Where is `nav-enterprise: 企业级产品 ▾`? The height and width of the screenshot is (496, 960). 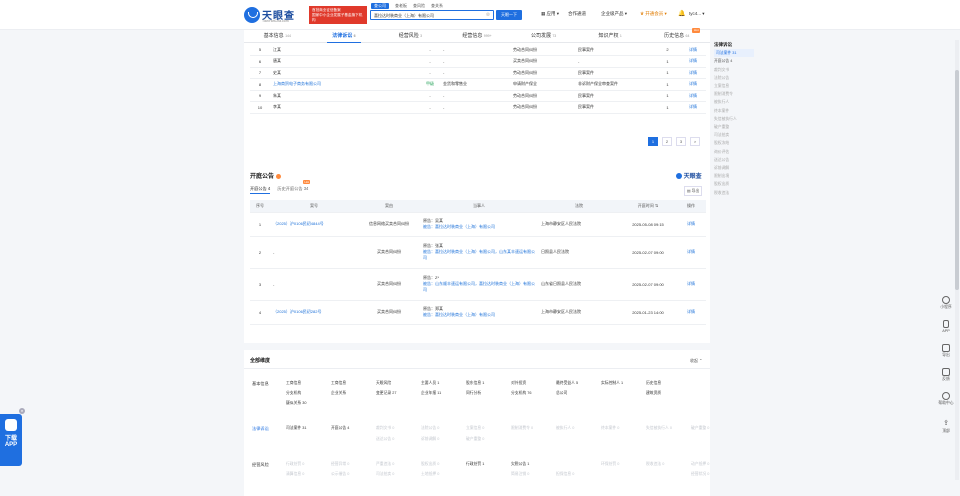 nav-enterprise: 企业级产品 ▾ is located at coordinates (614, 14).